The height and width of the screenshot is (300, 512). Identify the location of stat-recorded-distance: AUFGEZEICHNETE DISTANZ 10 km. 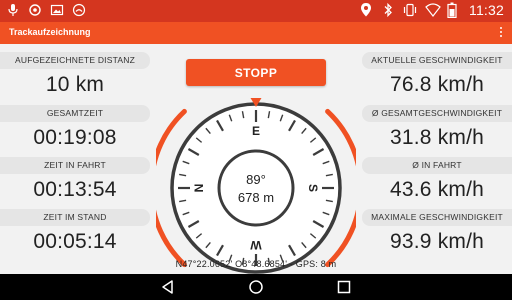
(75, 74).